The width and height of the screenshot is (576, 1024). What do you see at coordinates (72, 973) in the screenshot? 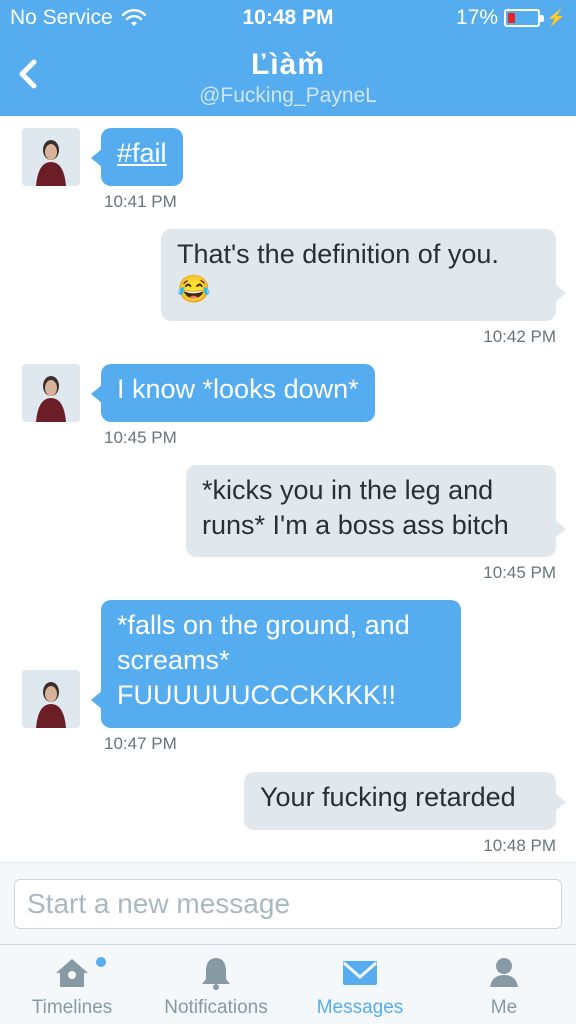
I see `home-icon` at bounding box center [72, 973].